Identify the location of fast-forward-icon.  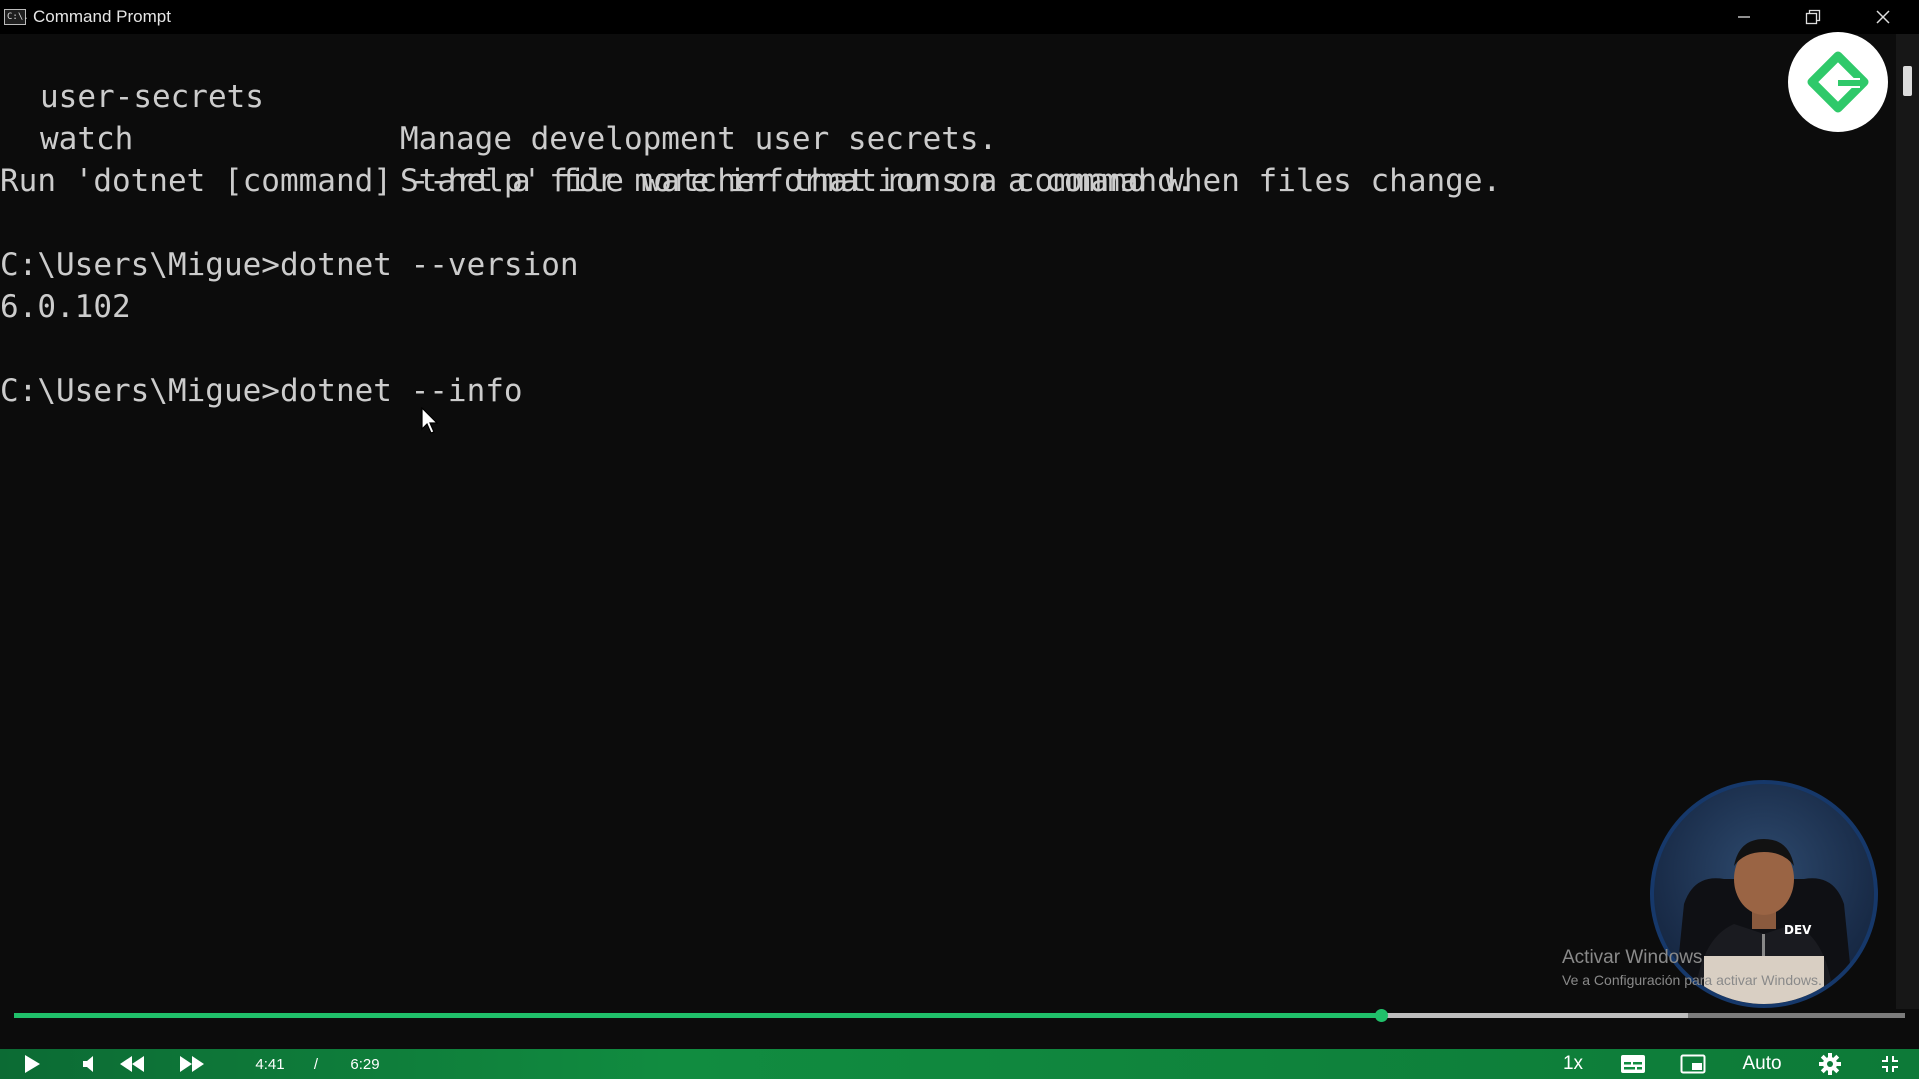
(192, 1064).